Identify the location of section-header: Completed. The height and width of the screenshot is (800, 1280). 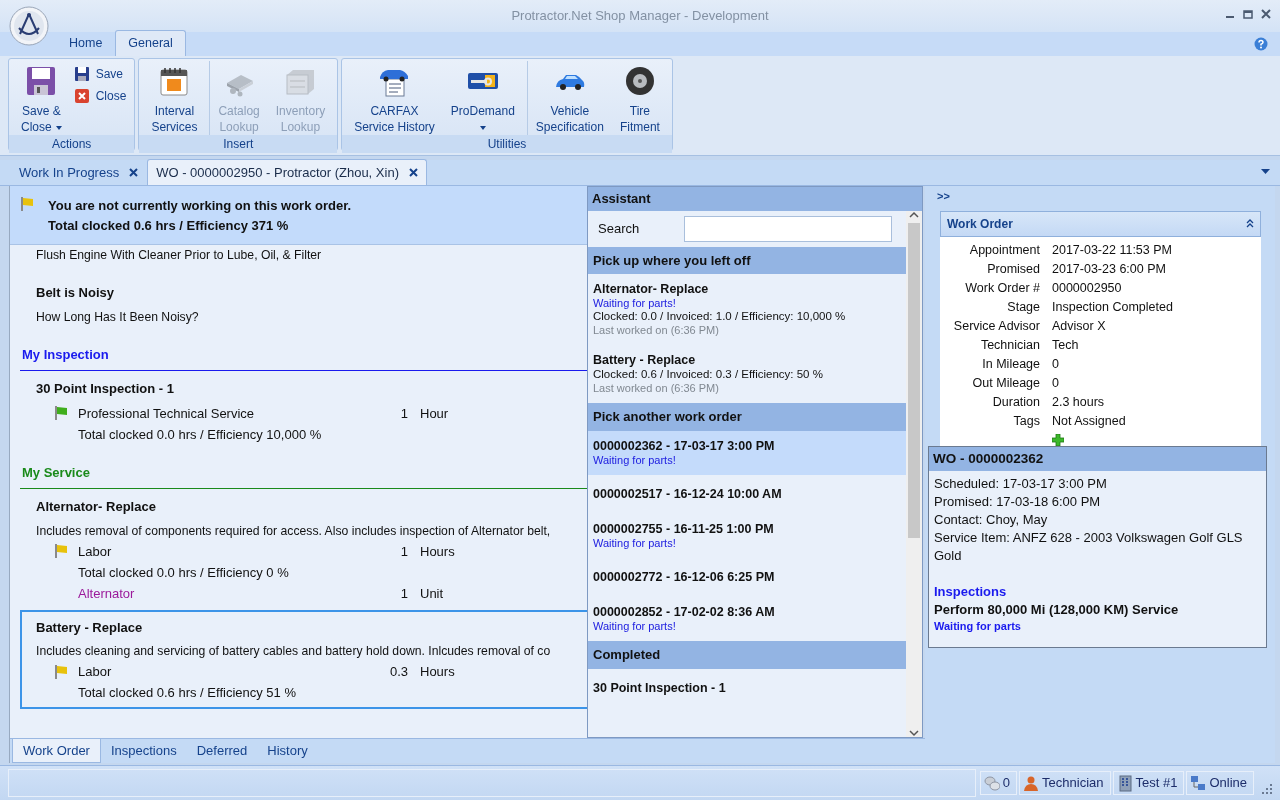
(747, 655).